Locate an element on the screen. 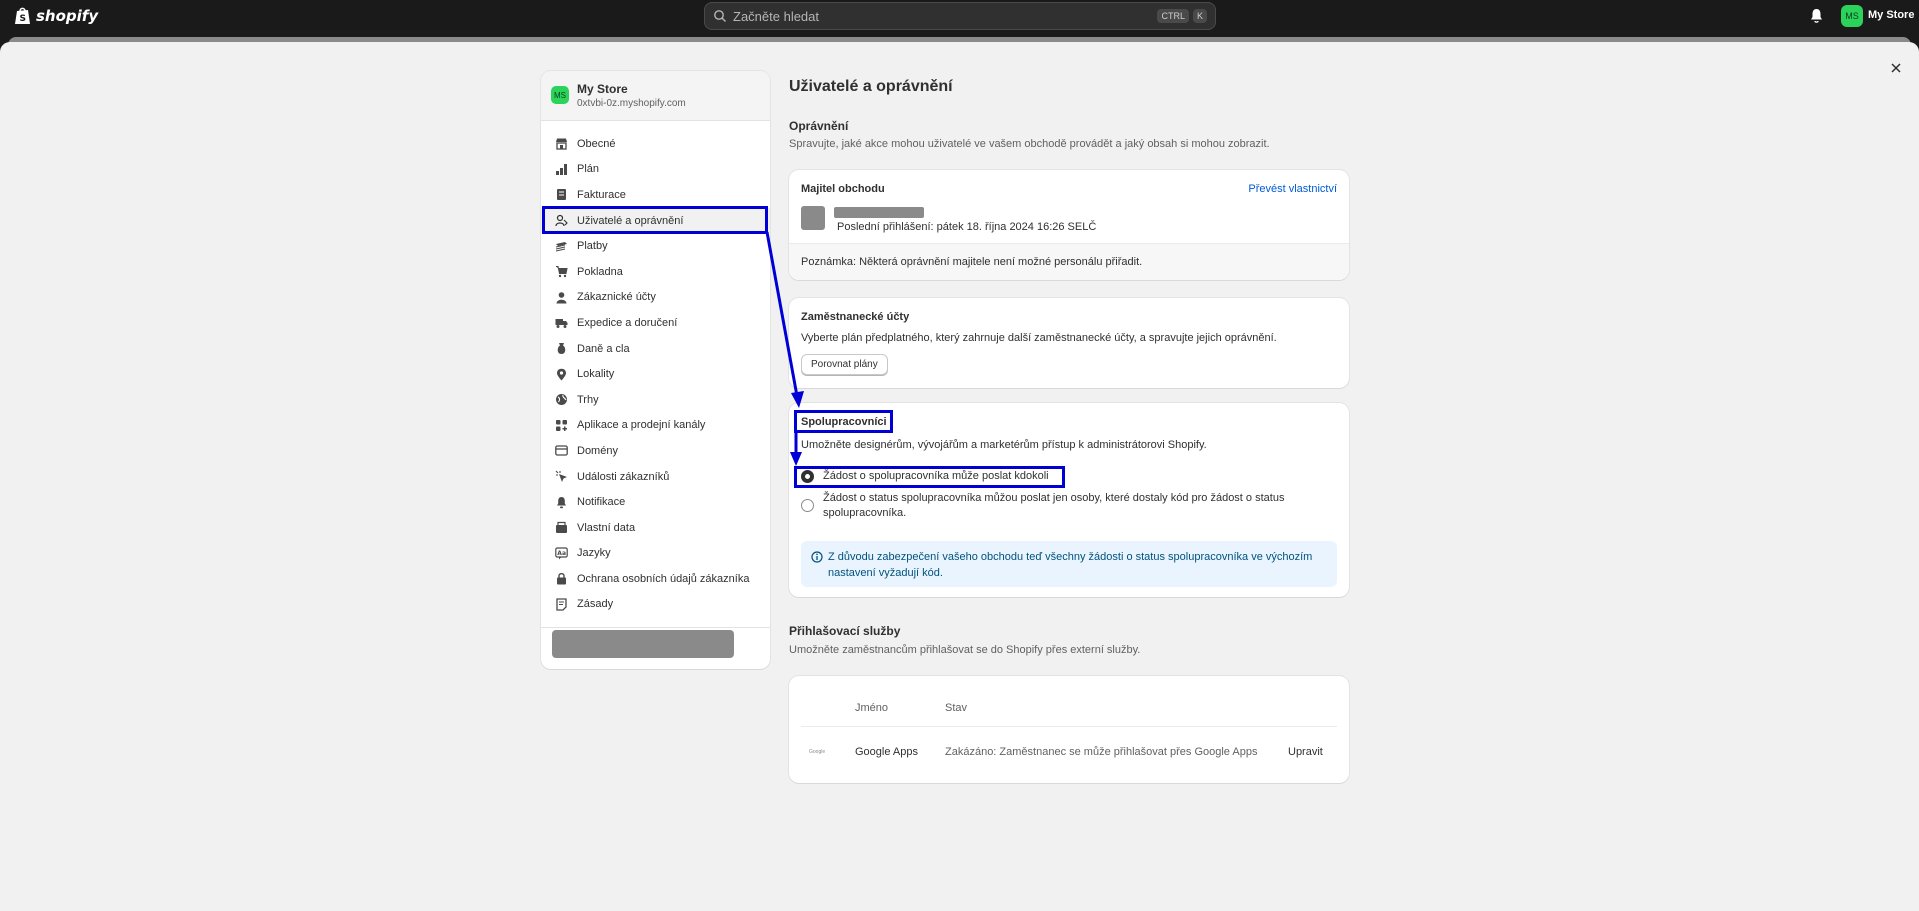 Image resolution: width=1919 pixels, height=911 pixels. shopify-logo: S shopify is located at coordinates (56, 15).